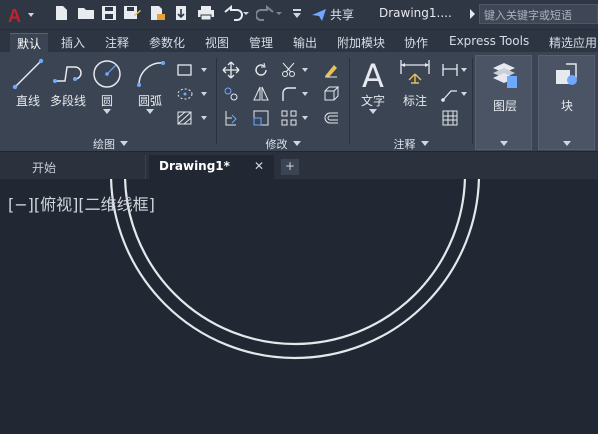 The image size is (598, 434). Describe the element at coordinates (332, 14) in the screenshot. I see `share-button: 共享` at that location.